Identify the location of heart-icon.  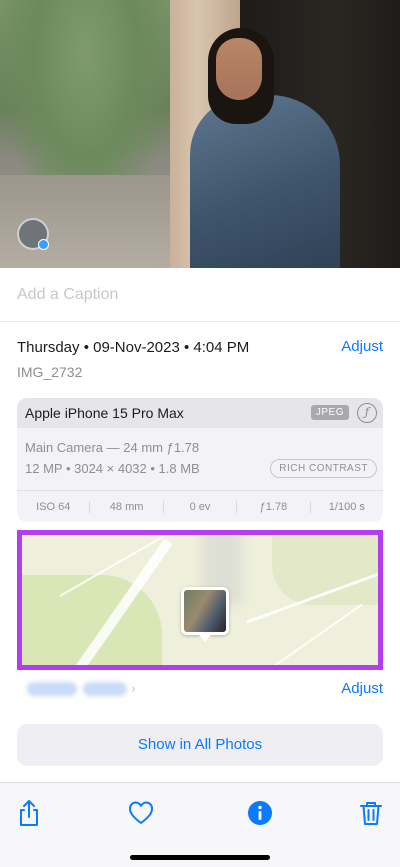
(141, 813).